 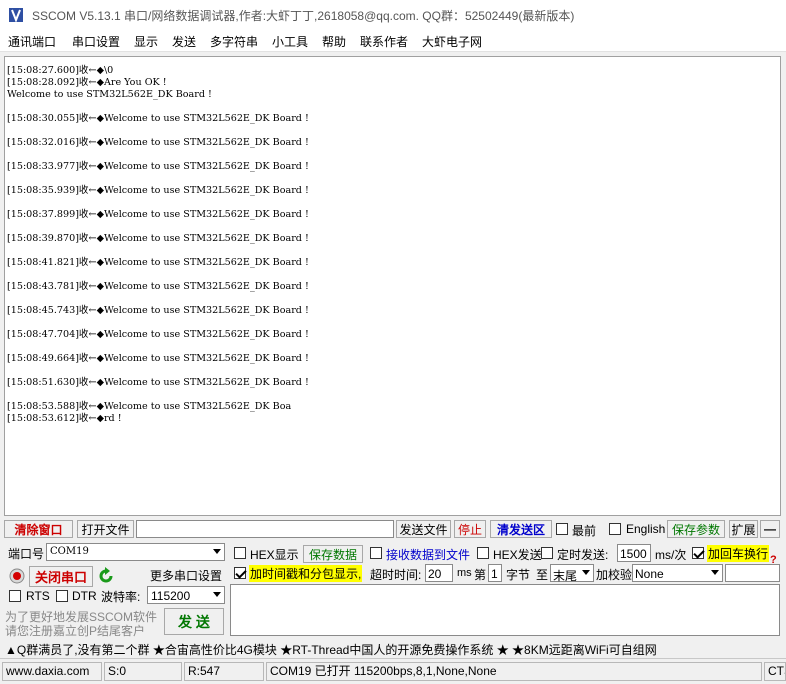 I want to click on port-status-icon, so click(x=17, y=576).